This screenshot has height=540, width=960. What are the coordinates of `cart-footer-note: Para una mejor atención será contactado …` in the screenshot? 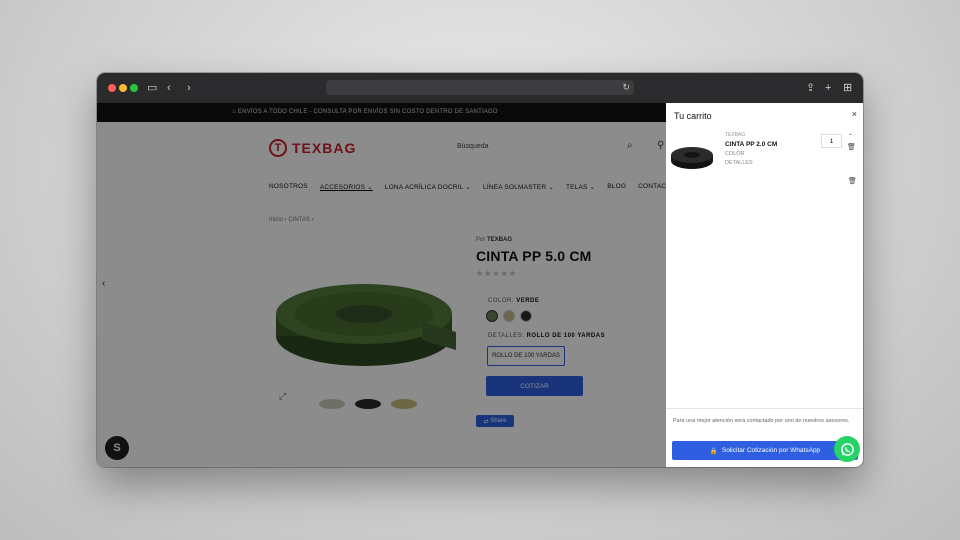 It's located at (761, 421).